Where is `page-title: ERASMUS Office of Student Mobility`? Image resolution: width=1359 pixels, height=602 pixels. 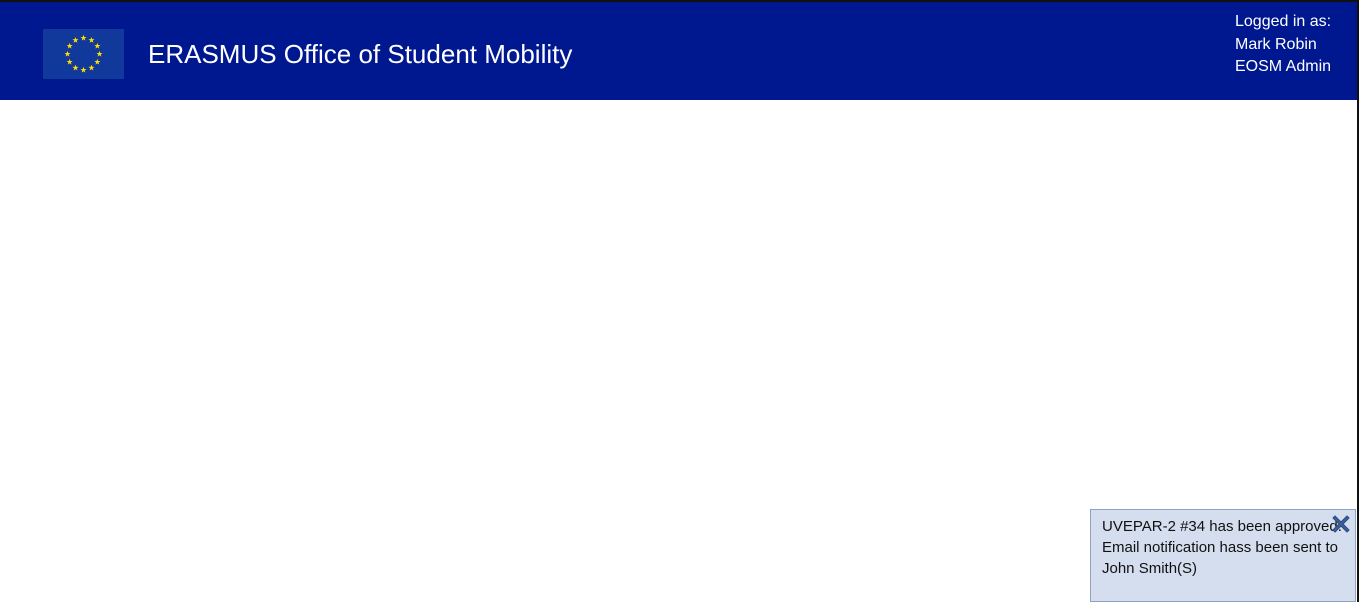 page-title: ERASMUS Office of Student Mobility is located at coordinates (360, 54).